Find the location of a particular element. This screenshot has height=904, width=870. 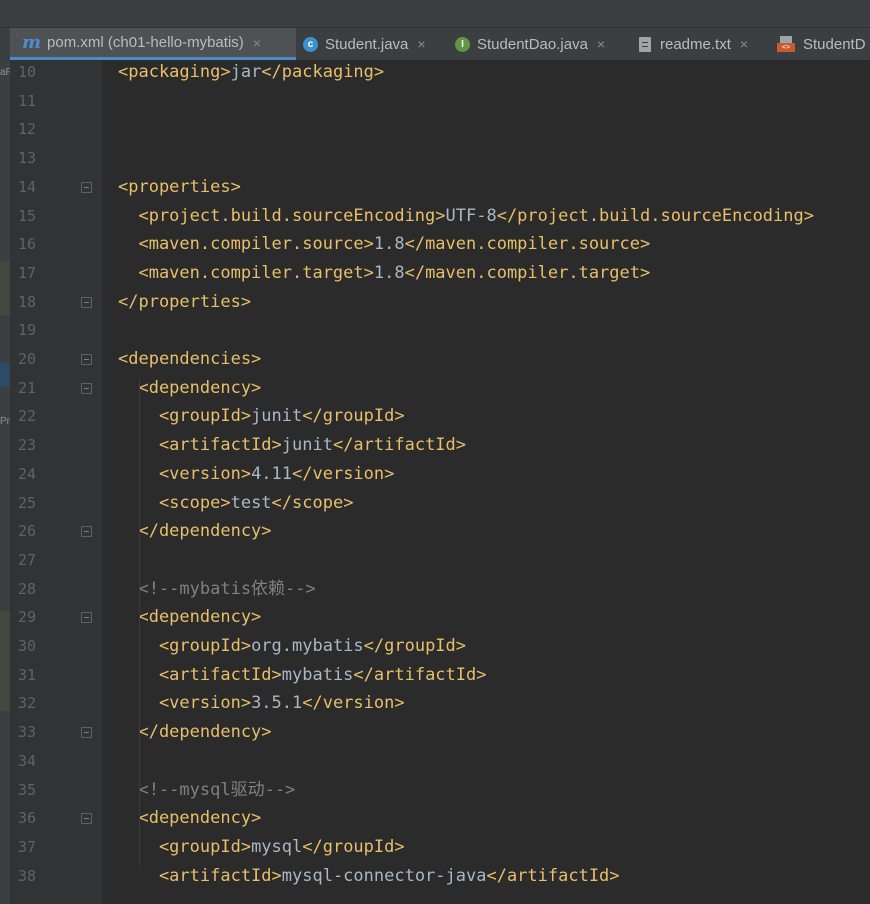

code-line: 33 </dependency> is located at coordinates (435, 732).